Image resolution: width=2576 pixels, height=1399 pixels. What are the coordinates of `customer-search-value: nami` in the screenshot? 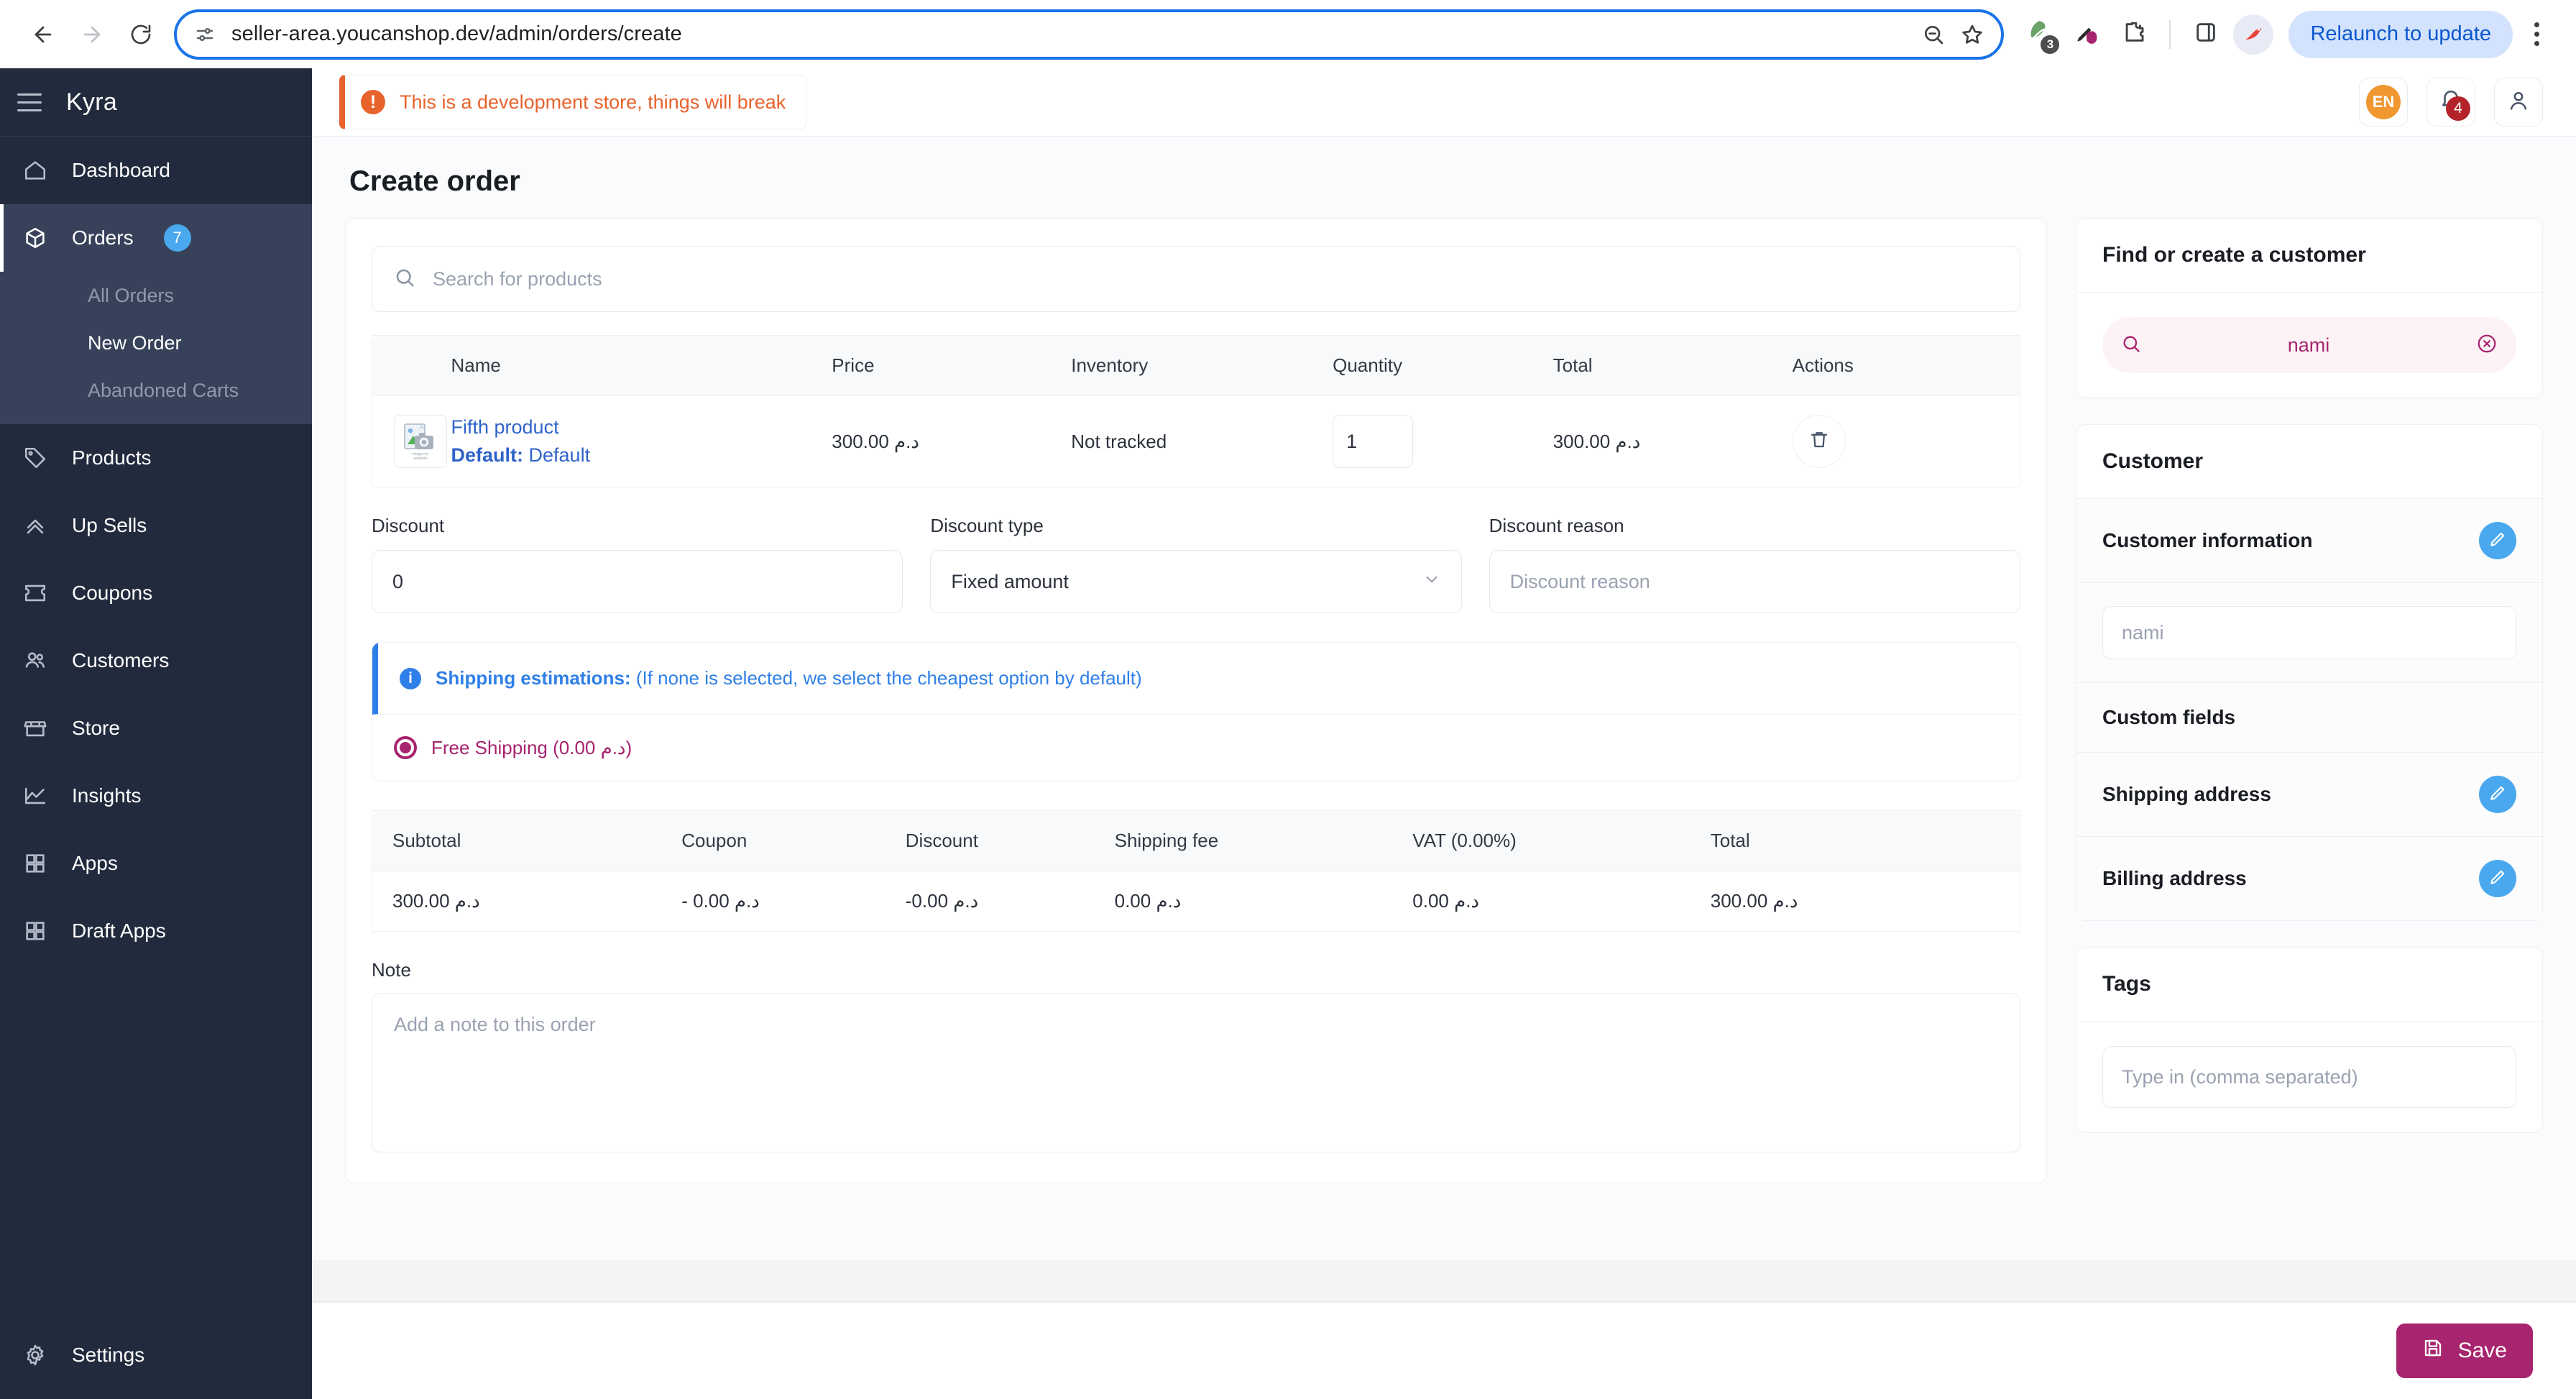 It's located at (2308, 345).